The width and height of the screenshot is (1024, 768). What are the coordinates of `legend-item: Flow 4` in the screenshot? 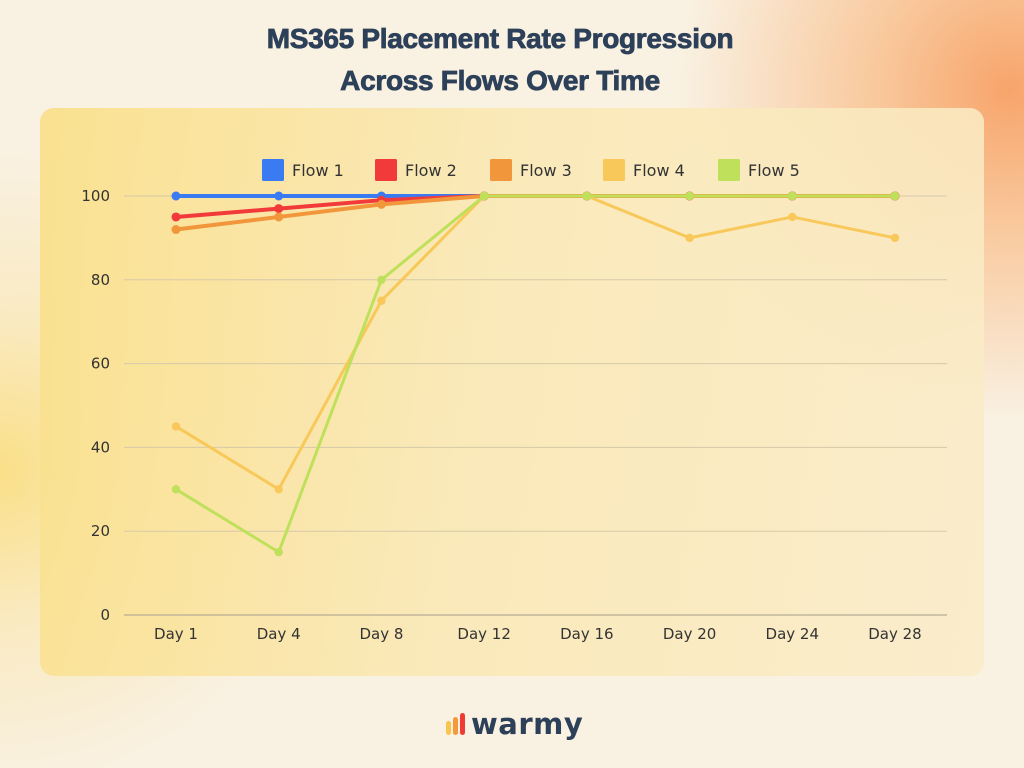 It's located at (644, 170).